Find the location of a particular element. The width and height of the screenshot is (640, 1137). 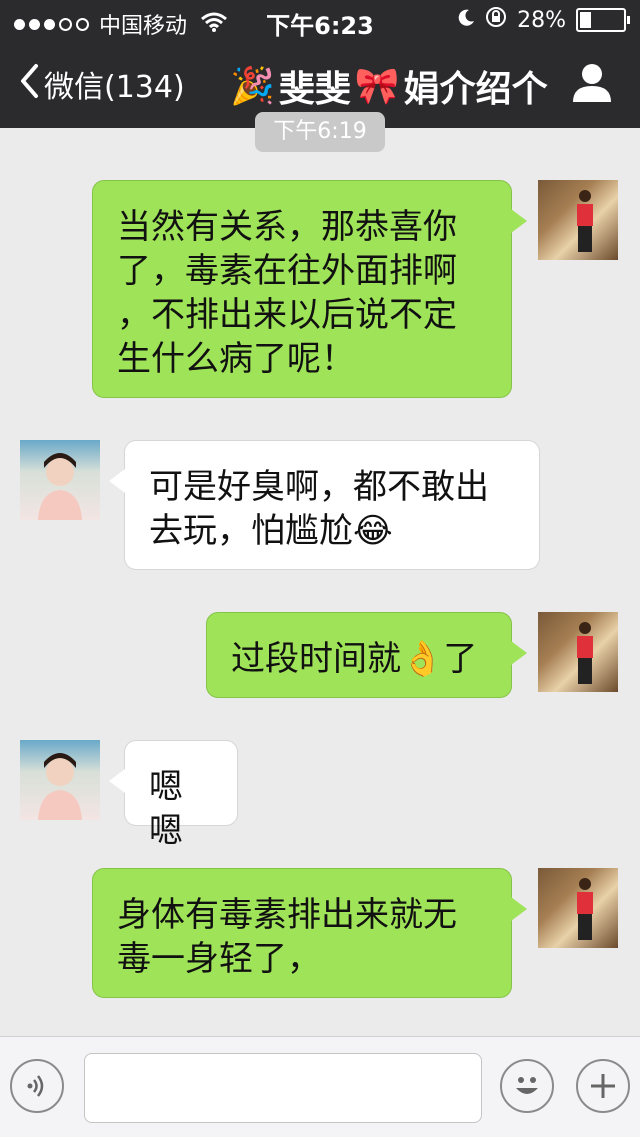

battery-icon is located at coordinates (603, 20).